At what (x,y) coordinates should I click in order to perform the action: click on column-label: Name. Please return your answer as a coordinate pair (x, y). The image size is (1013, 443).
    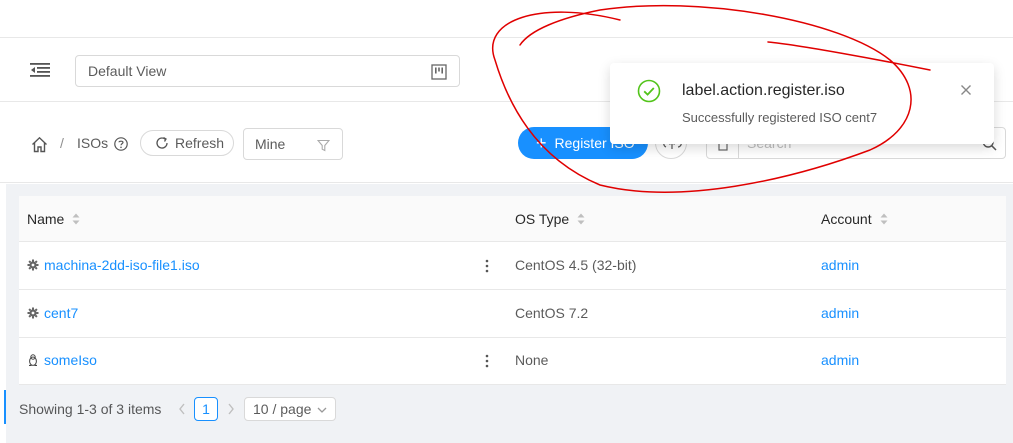
    Looking at the image, I should click on (46, 219).